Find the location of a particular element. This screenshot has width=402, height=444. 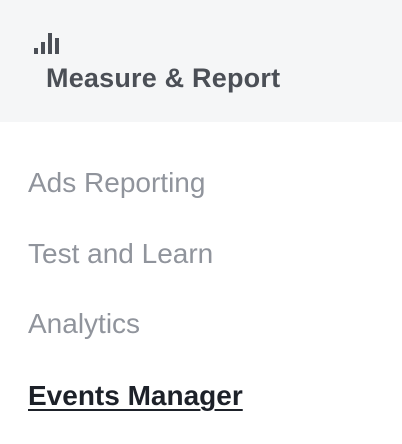

menu-section-title: Measure & Report is located at coordinates (163, 78).